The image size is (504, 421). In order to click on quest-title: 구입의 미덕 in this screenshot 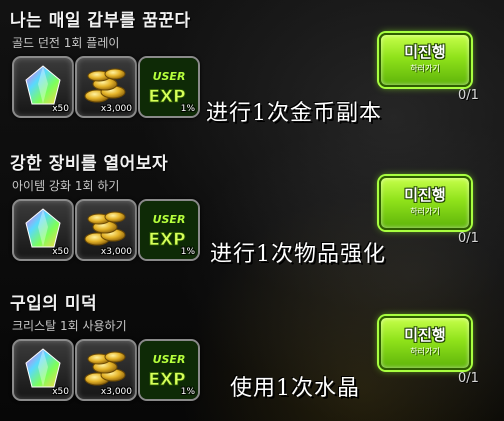, I will do `click(54, 304)`.